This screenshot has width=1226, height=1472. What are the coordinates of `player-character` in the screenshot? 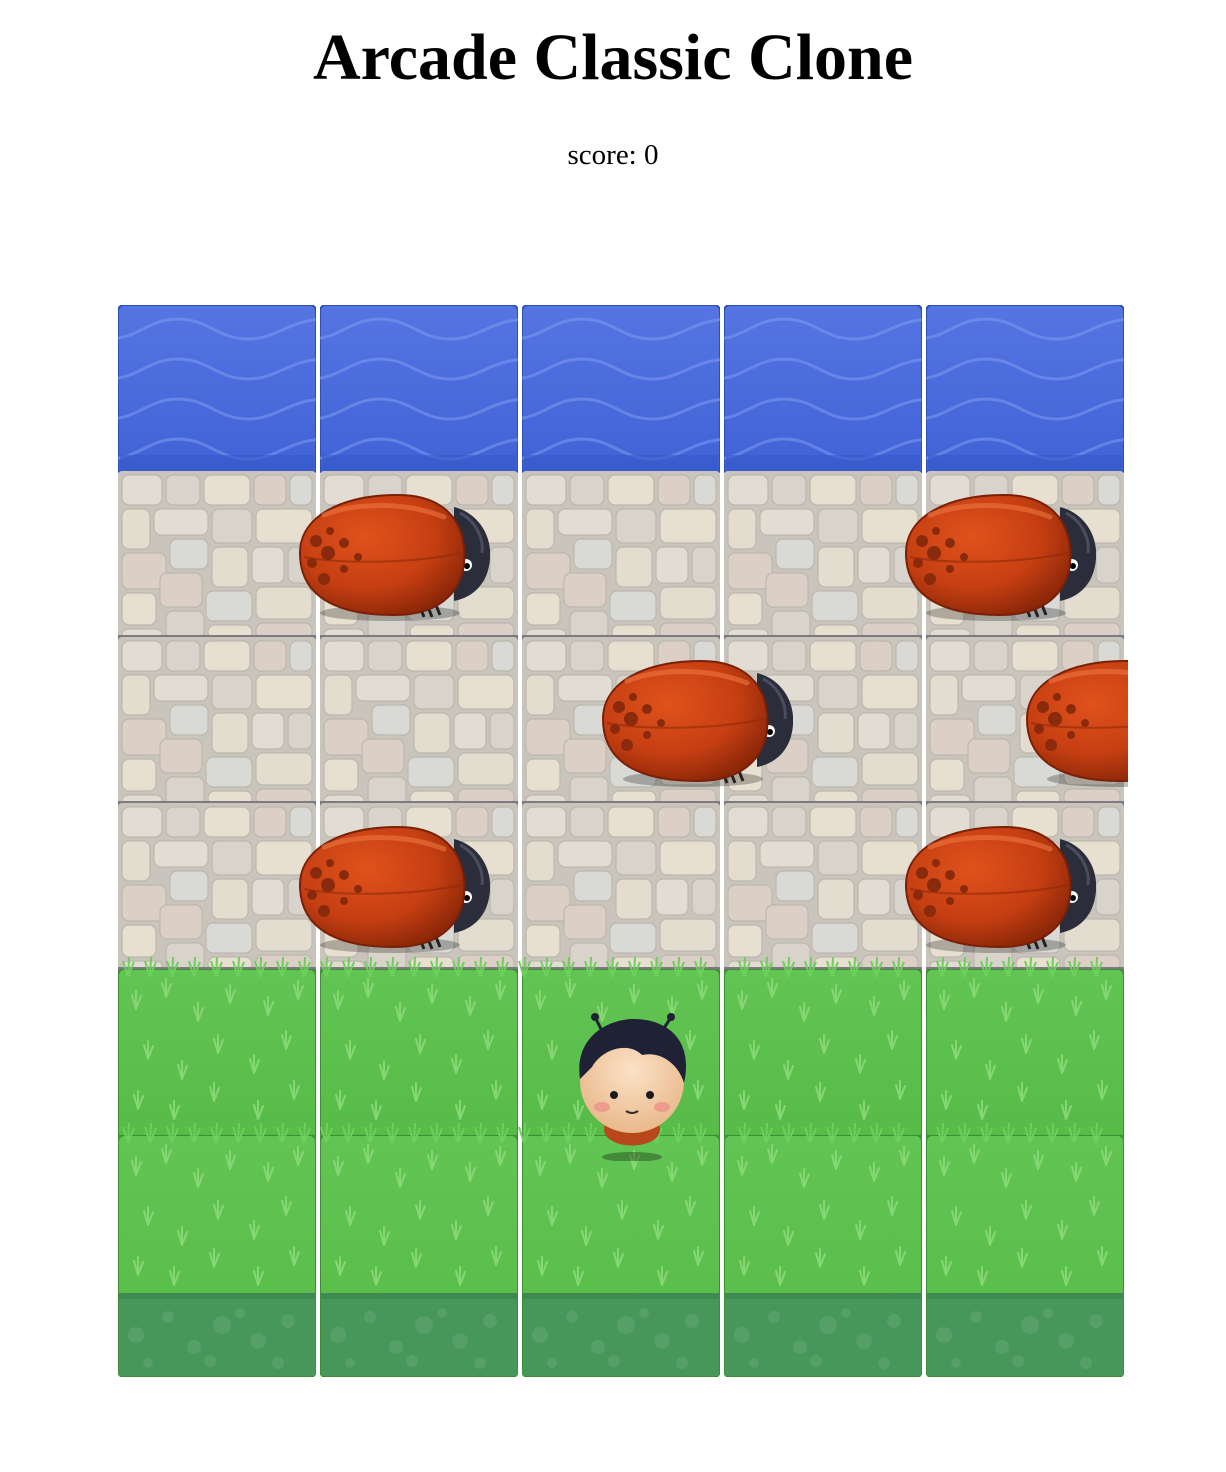 It's located at (632, 1086).